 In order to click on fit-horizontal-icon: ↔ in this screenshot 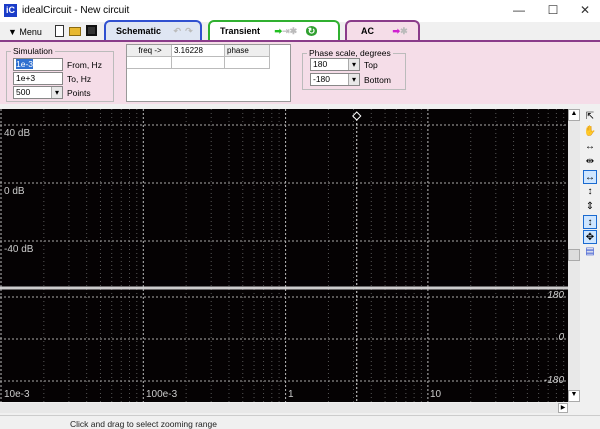, I will do `click(590, 177)`.